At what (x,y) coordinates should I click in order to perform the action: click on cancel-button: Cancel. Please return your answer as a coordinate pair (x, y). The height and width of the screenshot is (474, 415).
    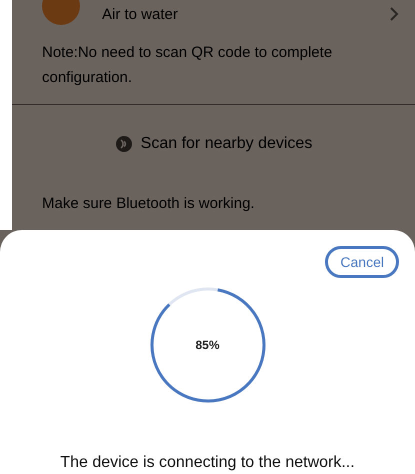
    Looking at the image, I should click on (362, 262).